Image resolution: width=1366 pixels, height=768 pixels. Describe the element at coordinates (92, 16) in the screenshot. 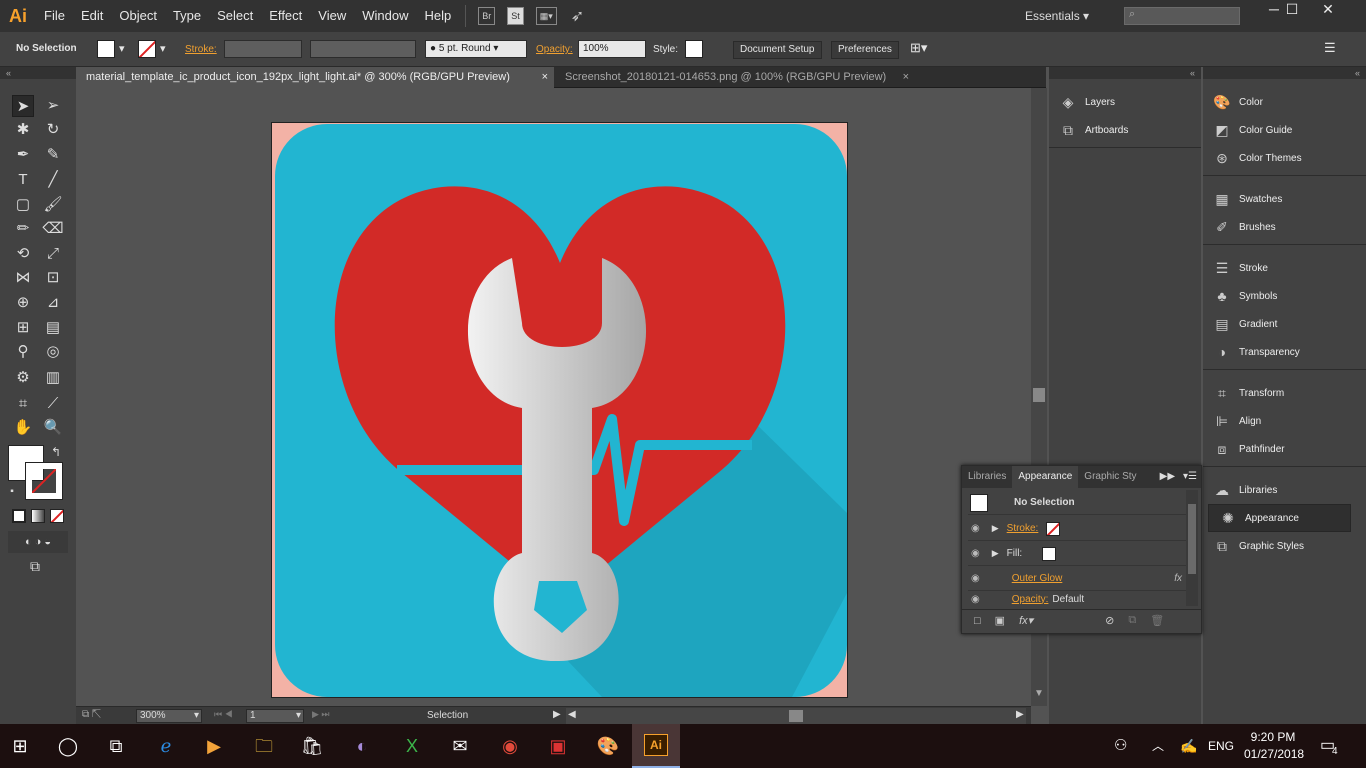

I see `menu-edit: Edit` at that location.